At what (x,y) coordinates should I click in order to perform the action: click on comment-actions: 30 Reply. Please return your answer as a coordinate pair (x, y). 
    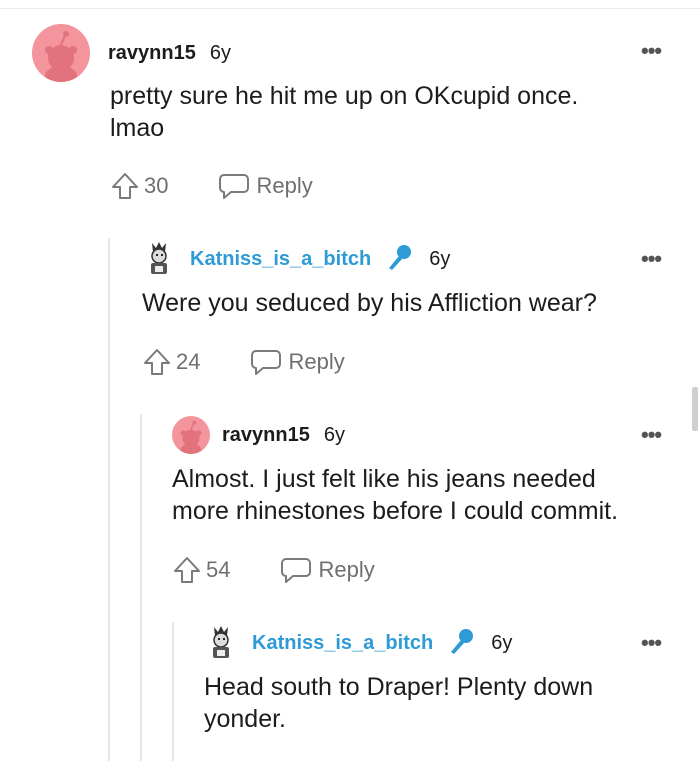
    Looking at the image, I should click on (211, 186).